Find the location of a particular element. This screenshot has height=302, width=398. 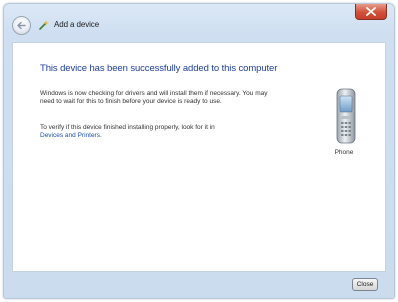

window-close-button is located at coordinates (371, 12).